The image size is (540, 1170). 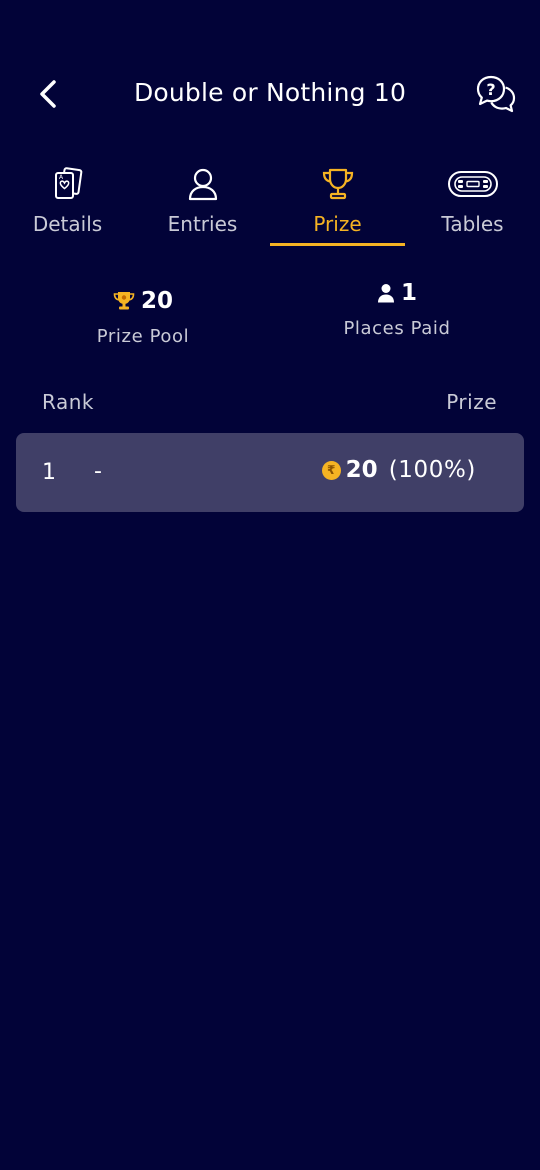 I want to click on row-prize: ₹ 20 (100%), so click(x=398, y=470).